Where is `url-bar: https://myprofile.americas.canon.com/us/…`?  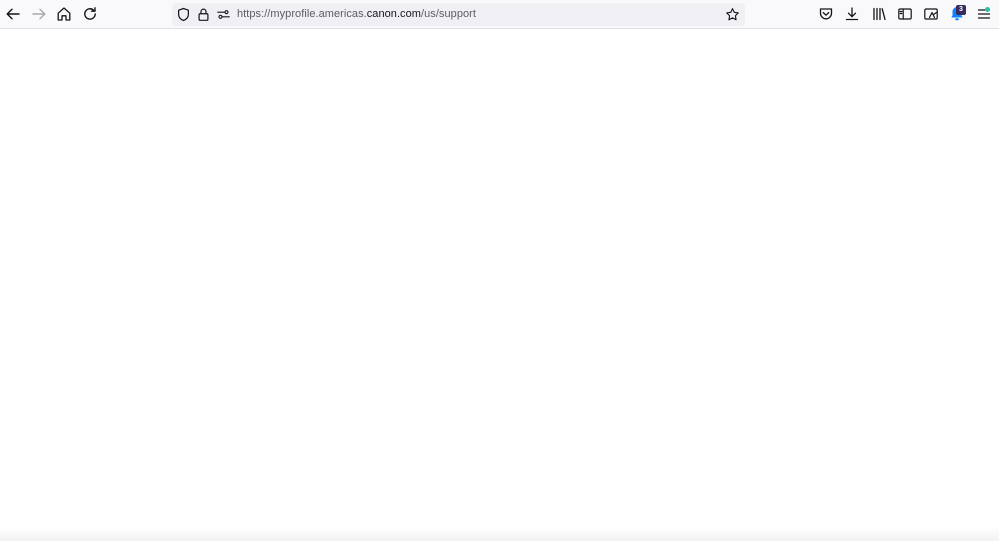 url-bar: https://myprofile.americas.canon.com/us/… is located at coordinates (458, 14).